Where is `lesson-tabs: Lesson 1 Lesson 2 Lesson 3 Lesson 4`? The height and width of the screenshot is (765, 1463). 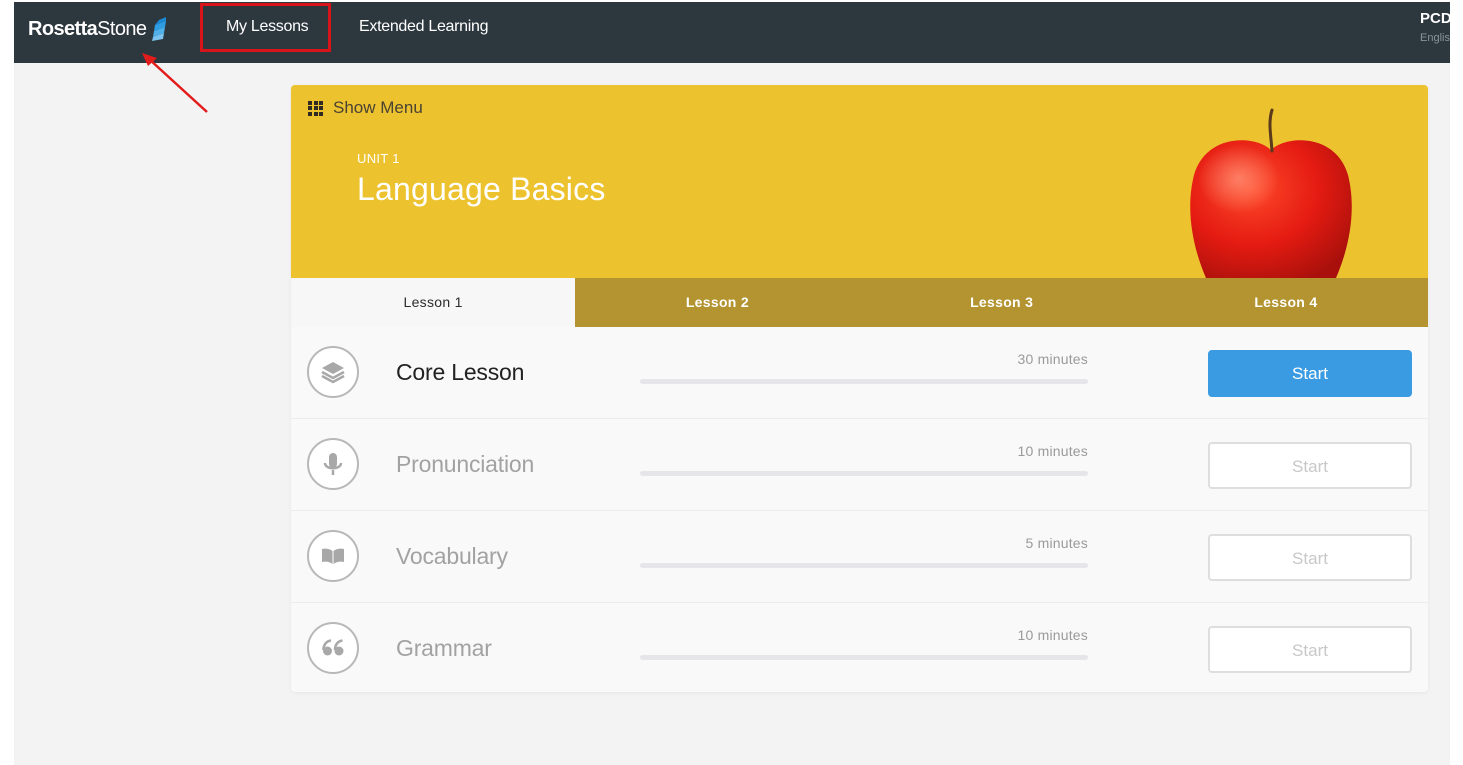
lesson-tabs: Lesson 1 Lesson 2 Lesson 3 Lesson 4 is located at coordinates (859, 302).